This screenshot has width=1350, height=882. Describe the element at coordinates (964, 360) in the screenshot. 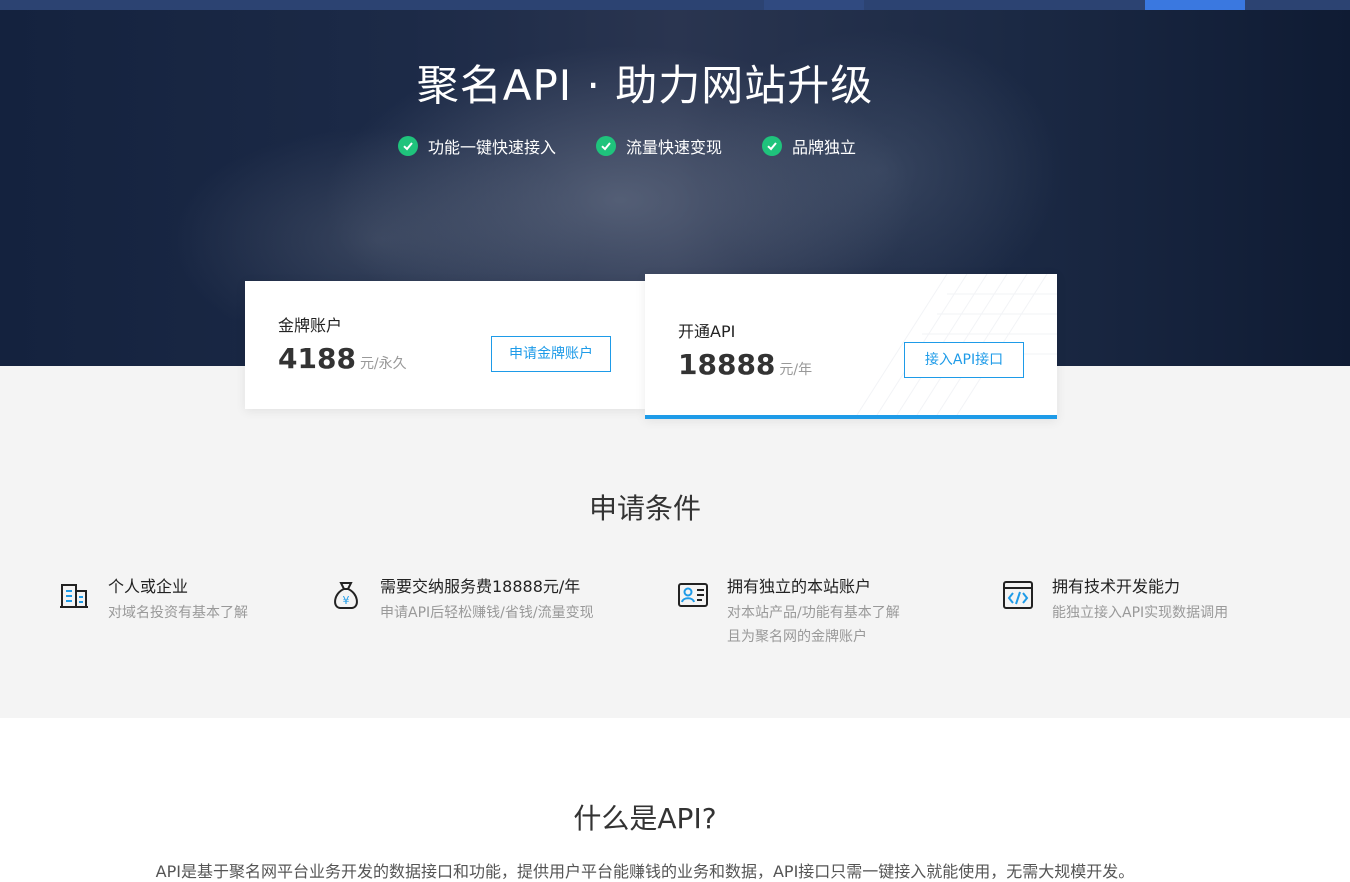

I see `connect-api-button: 接入API接口` at that location.